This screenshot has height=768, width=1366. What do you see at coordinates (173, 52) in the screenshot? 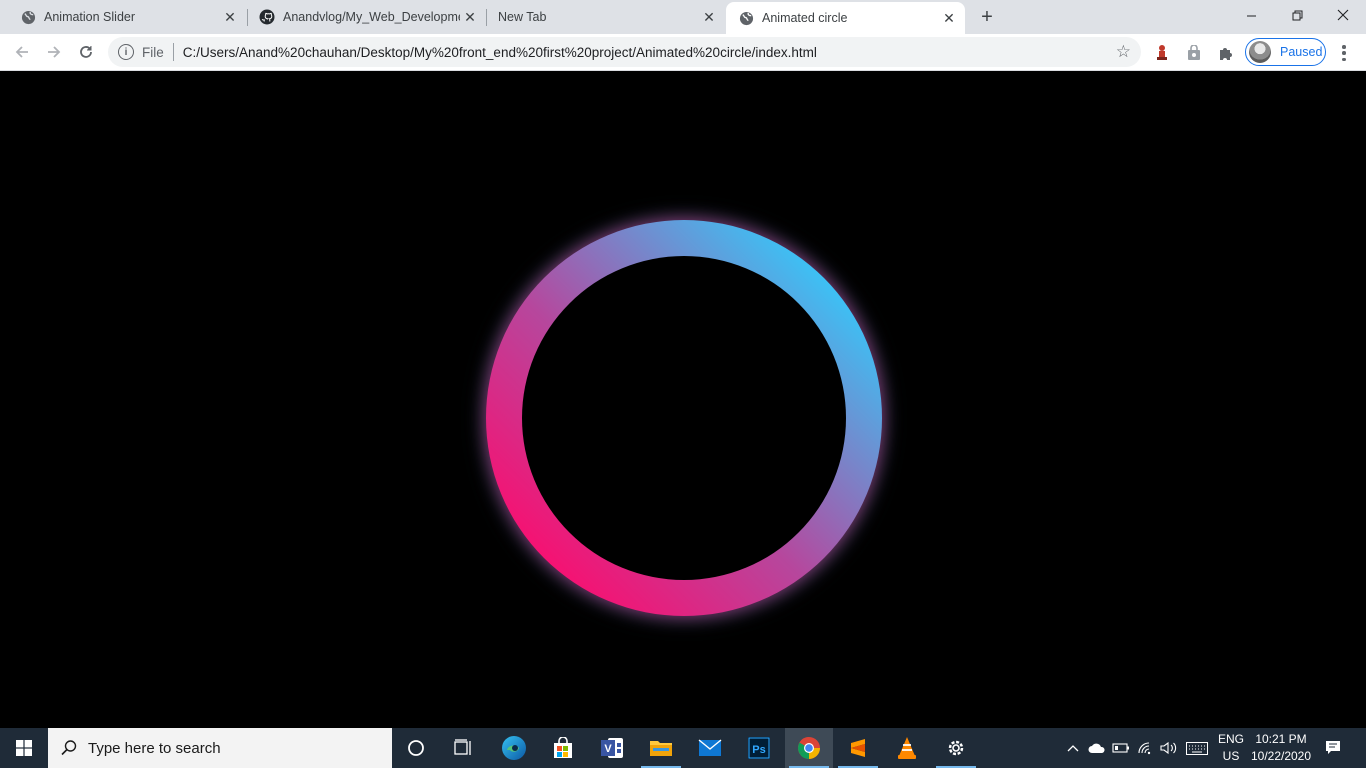
I see `omnibox-divider` at bounding box center [173, 52].